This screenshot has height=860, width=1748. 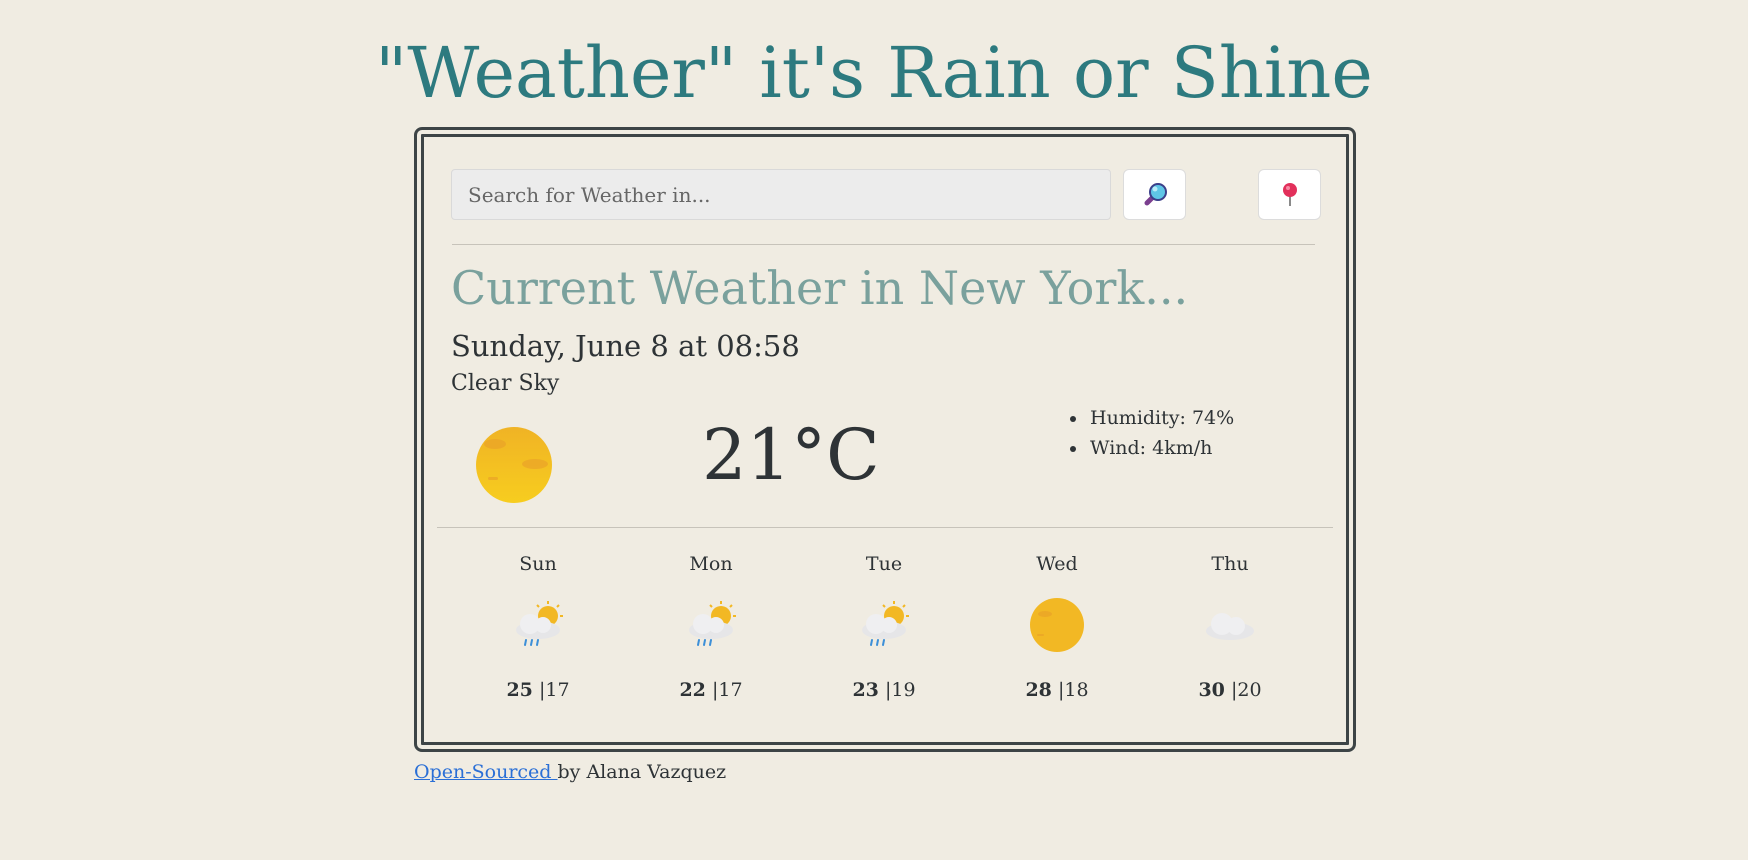 I want to click on forecast-temps: 30 |20, so click(x=1230, y=690).